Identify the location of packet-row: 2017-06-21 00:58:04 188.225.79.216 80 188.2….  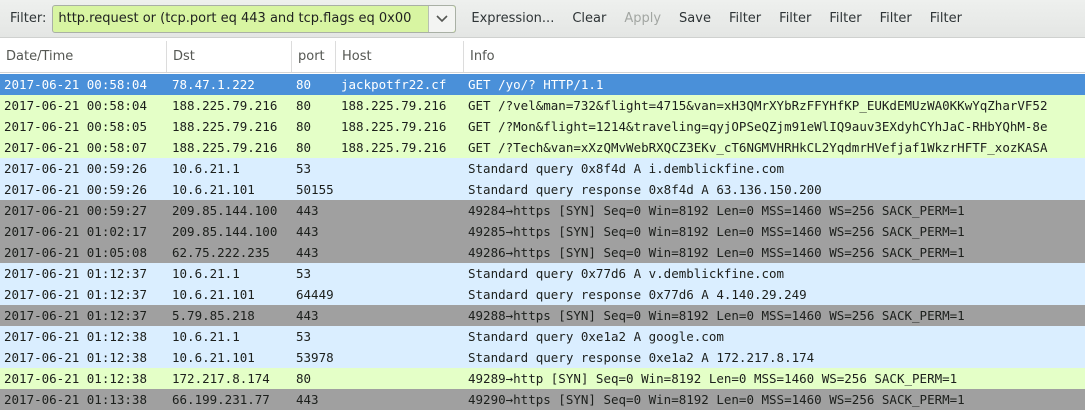
(542, 105).